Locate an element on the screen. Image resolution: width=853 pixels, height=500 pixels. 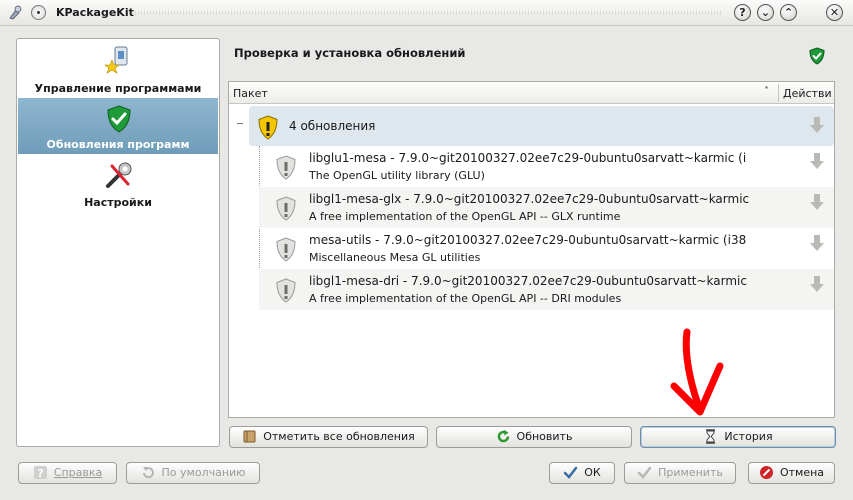
page-title: Проверка и установка обновлений is located at coordinates (350, 53).